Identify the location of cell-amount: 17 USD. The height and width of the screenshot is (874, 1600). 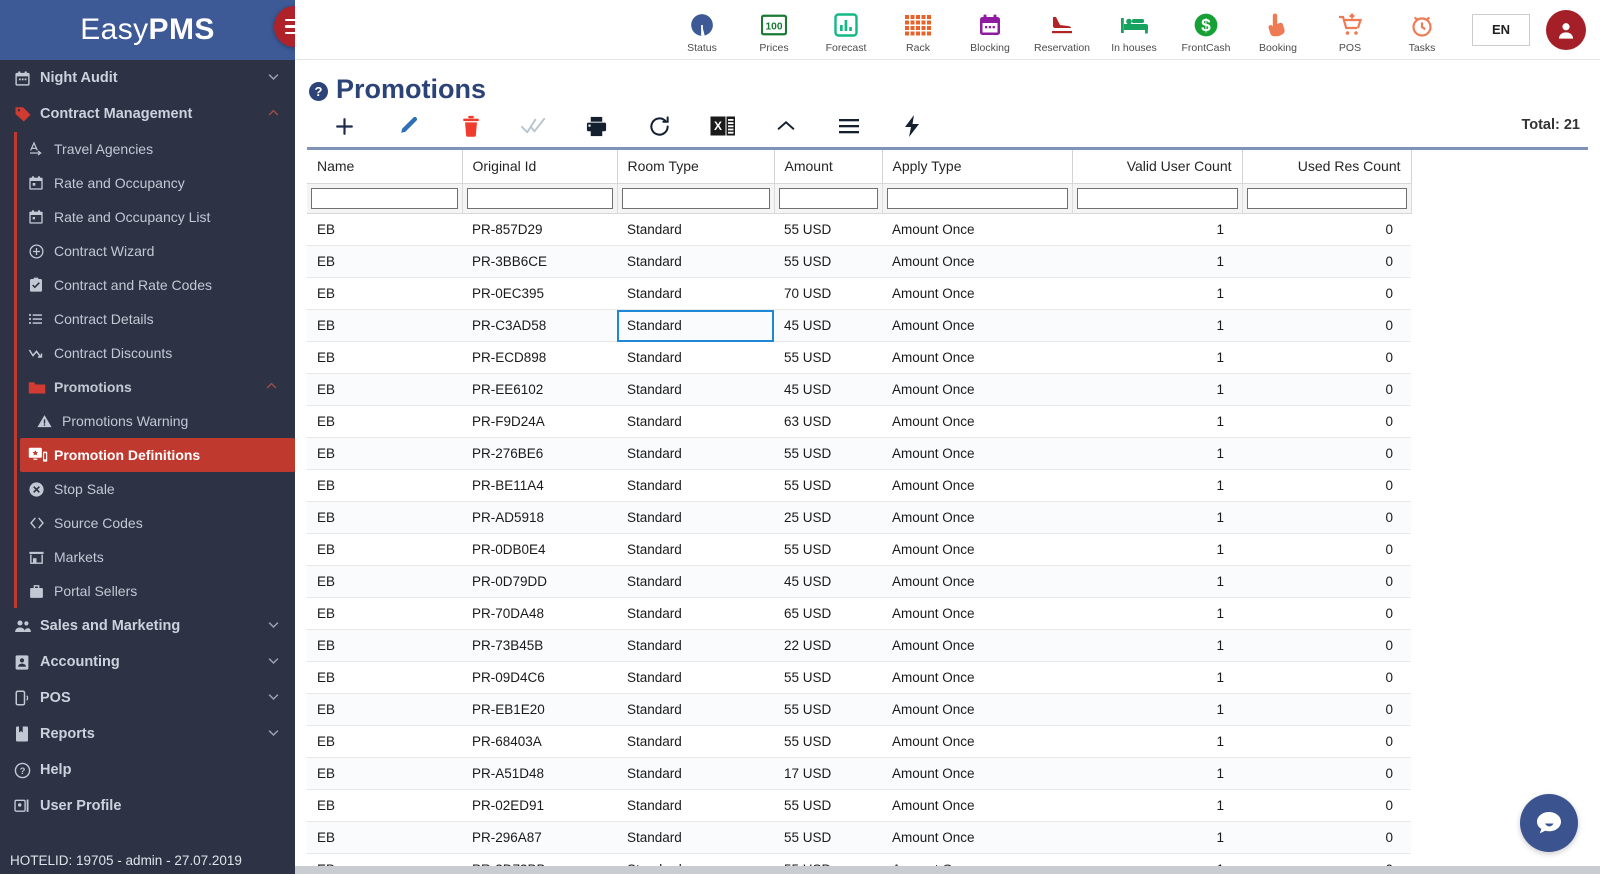
(828, 773).